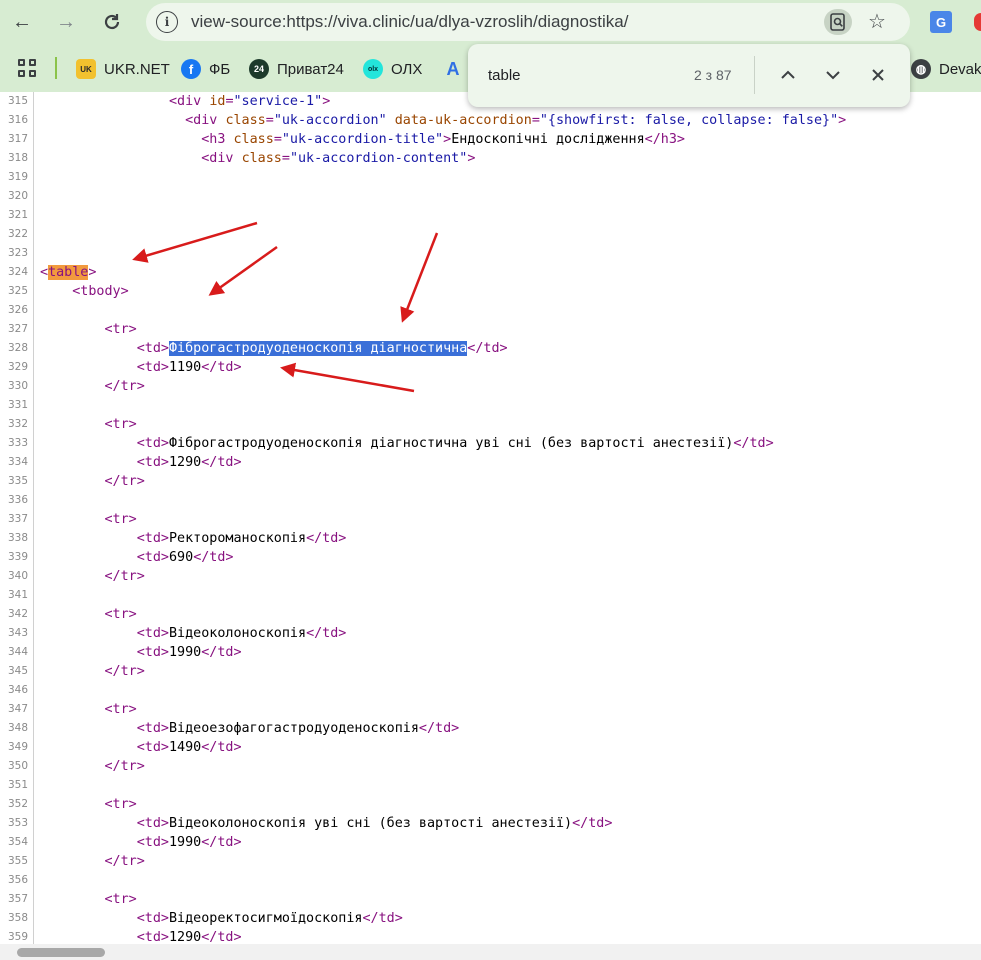 Image resolution: width=981 pixels, height=960 pixels. Describe the element at coordinates (490, 557) in the screenshot. I see `source-line: 339 <td>690</td>` at that location.